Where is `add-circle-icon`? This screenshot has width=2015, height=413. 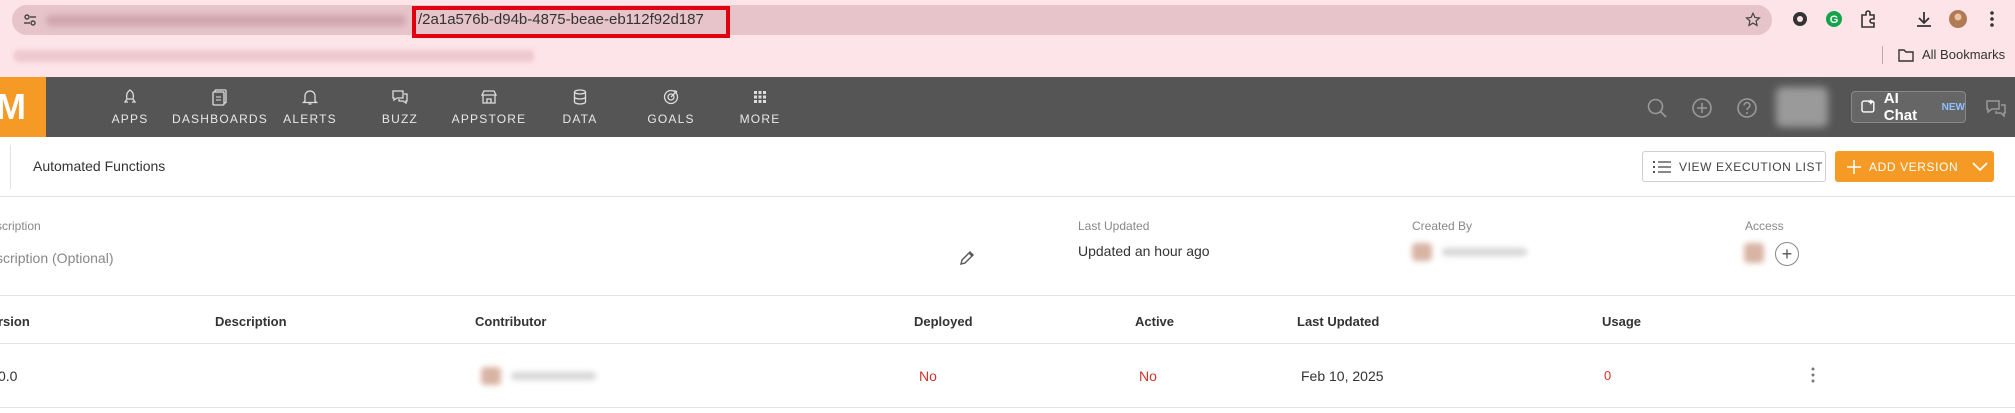
add-circle-icon is located at coordinates (1702, 108).